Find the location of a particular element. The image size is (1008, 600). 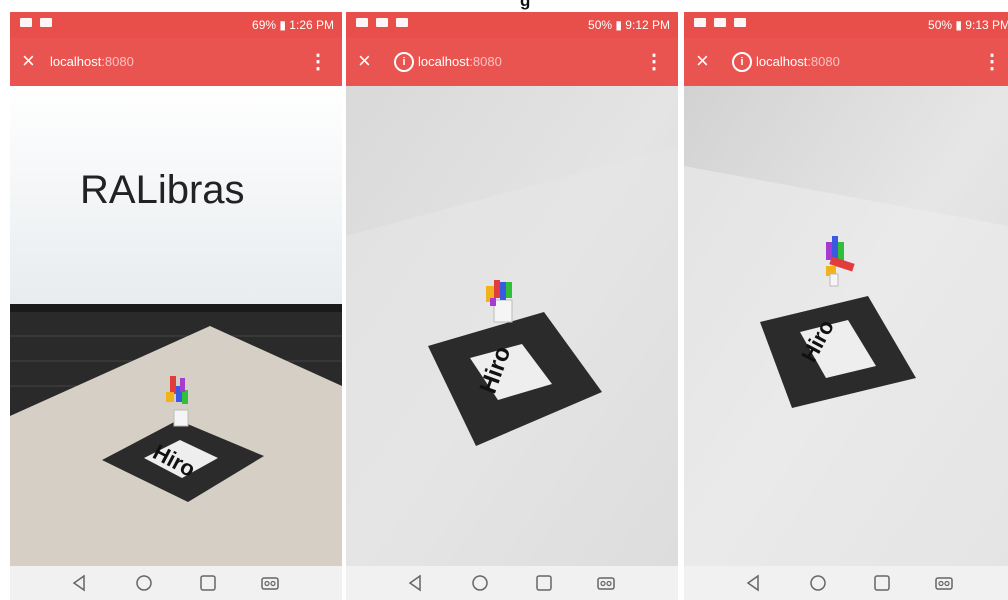

laptop-text: RALibras is located at coordinates (162, 190).